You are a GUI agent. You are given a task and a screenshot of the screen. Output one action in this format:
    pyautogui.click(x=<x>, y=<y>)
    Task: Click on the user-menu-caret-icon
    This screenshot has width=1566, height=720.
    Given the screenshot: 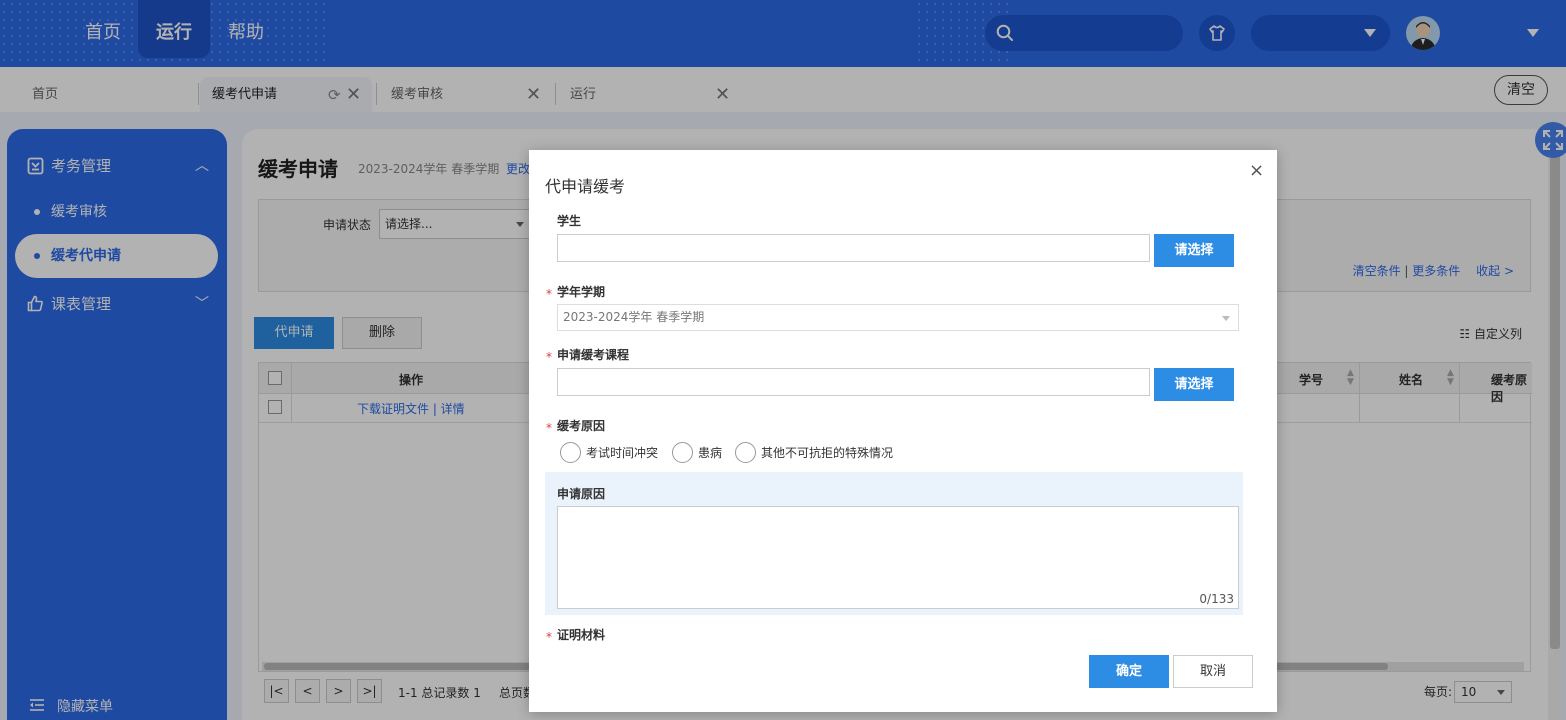 What is the action you would take?
    pyautogui.click(x=1533, y=33)
    